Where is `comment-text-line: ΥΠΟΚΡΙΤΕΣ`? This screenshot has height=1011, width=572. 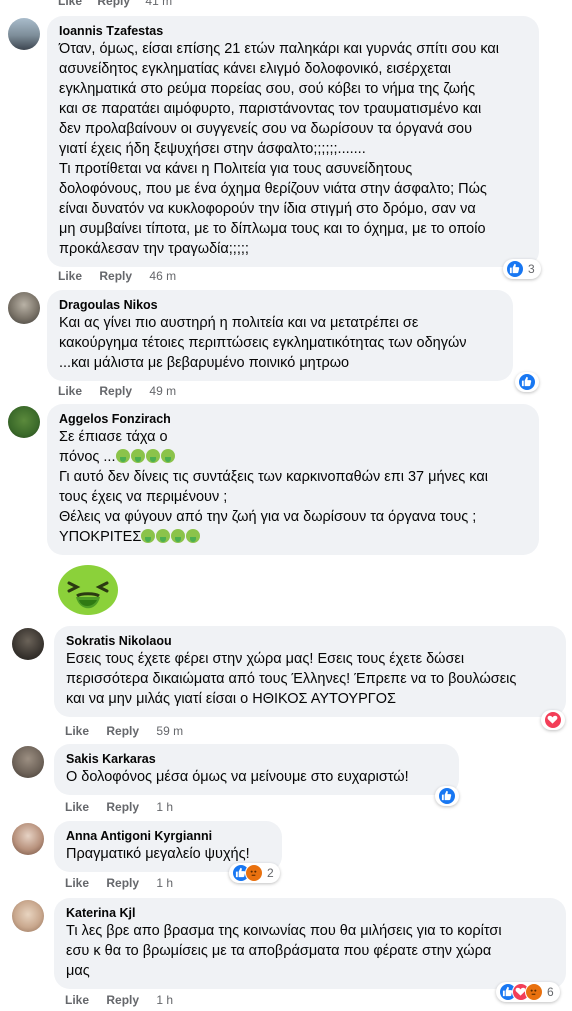
comment-text-line: ΥΠΟΚΡΙΤΕΣ is located at coordinates (293, 537).